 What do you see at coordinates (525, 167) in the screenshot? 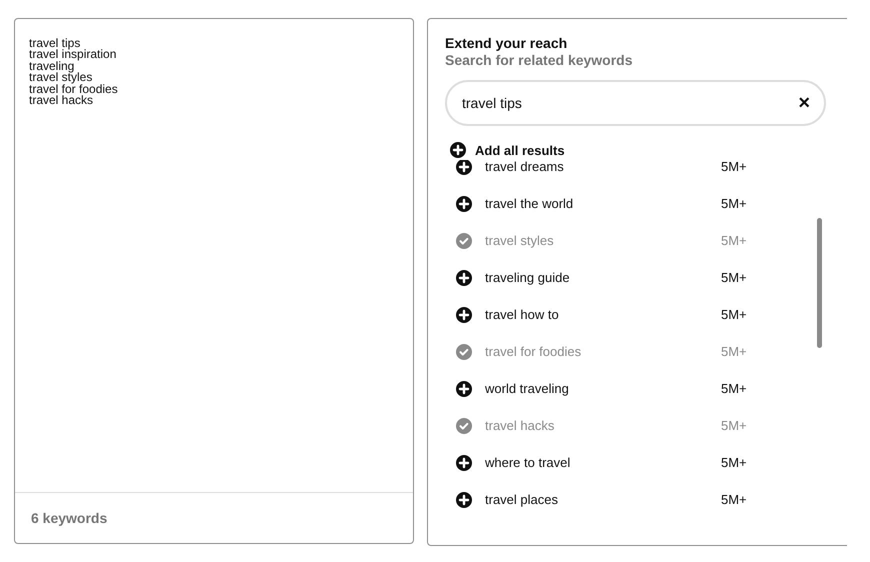
I see `result-keyword: travel dreams` at bounding box center [525, 167].